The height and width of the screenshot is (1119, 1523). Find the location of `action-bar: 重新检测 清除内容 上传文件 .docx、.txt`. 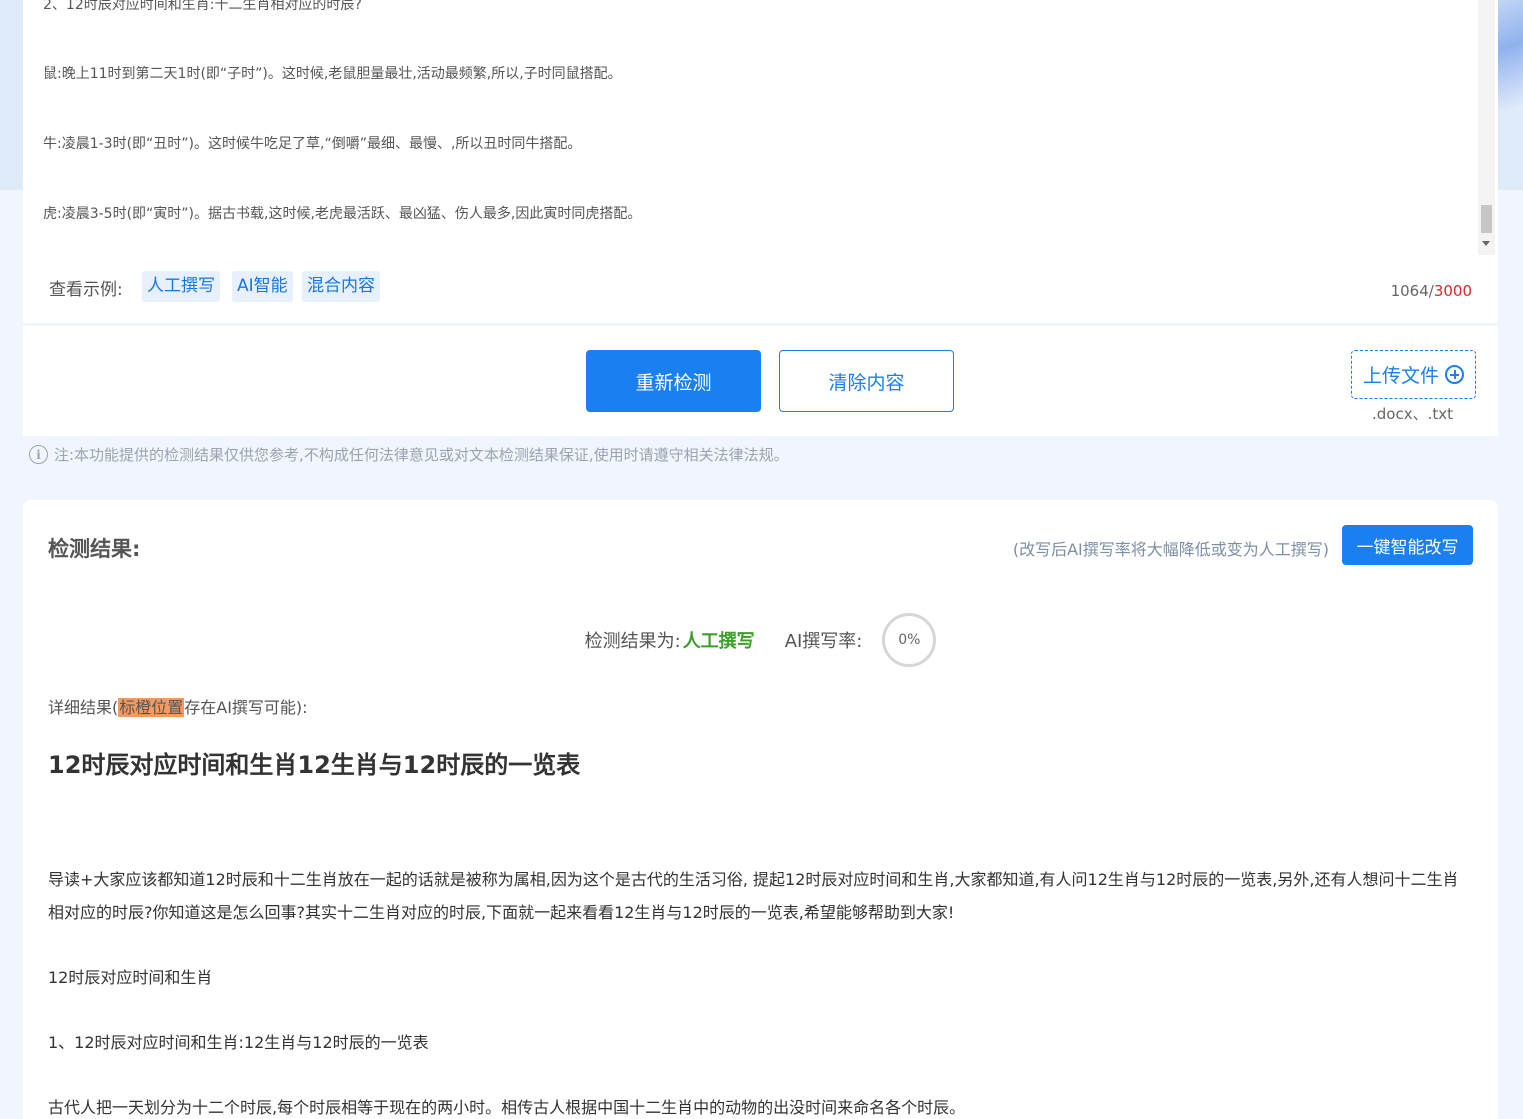

action-bar: 重新检测 清除内容 上传文件 .docx、.txt is located at coordinates (760, 381).